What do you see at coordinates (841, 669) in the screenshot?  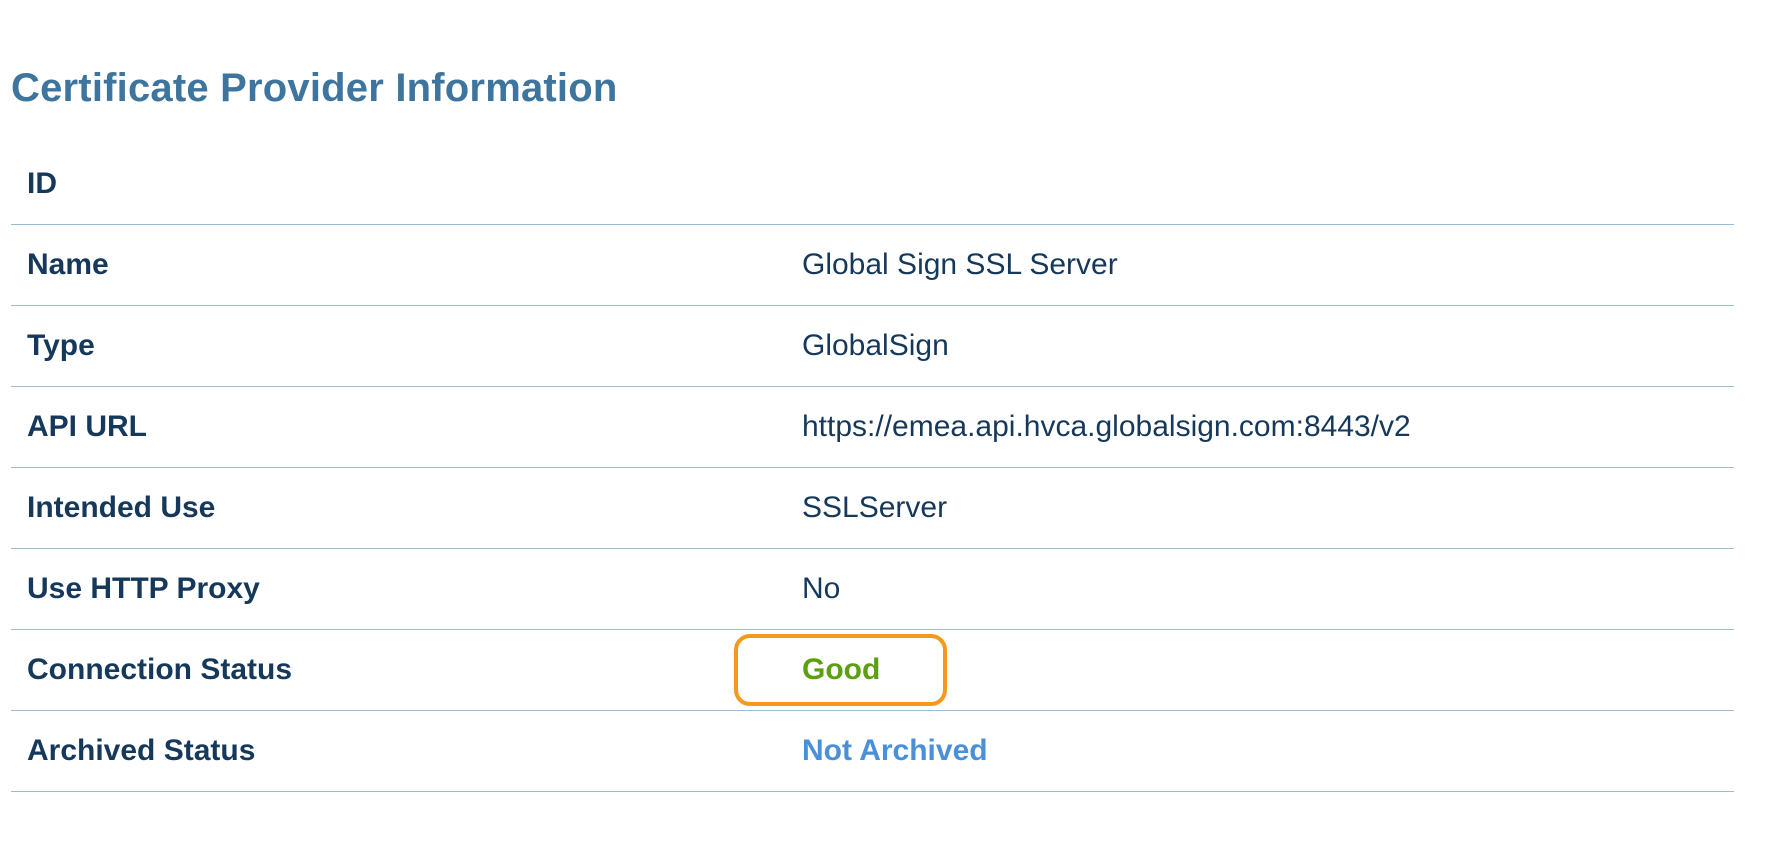 I see `connection-status-value: Good` at bounding box center [841, 669].